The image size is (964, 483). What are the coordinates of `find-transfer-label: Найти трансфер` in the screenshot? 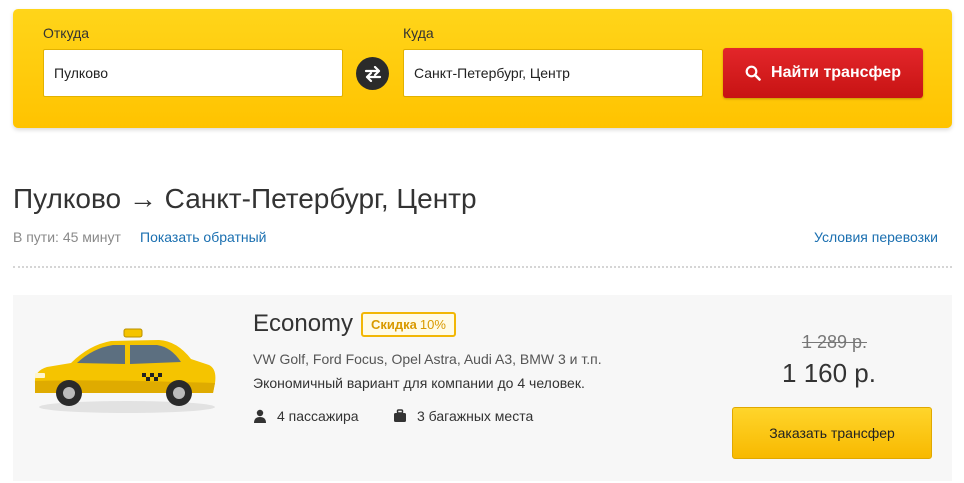 It's located at (836, 72).